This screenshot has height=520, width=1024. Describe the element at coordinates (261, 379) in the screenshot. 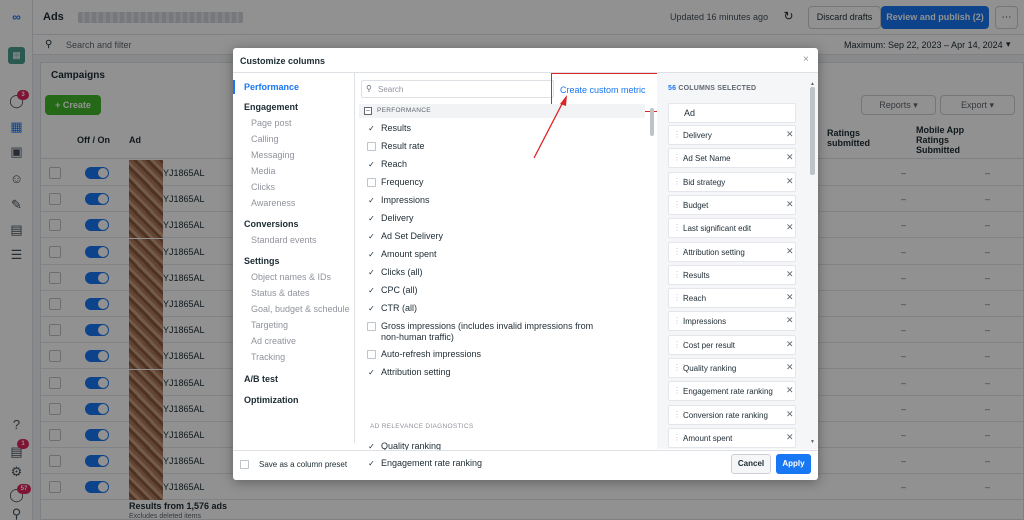

I see `nav-ab-test: A/B test` at that location.